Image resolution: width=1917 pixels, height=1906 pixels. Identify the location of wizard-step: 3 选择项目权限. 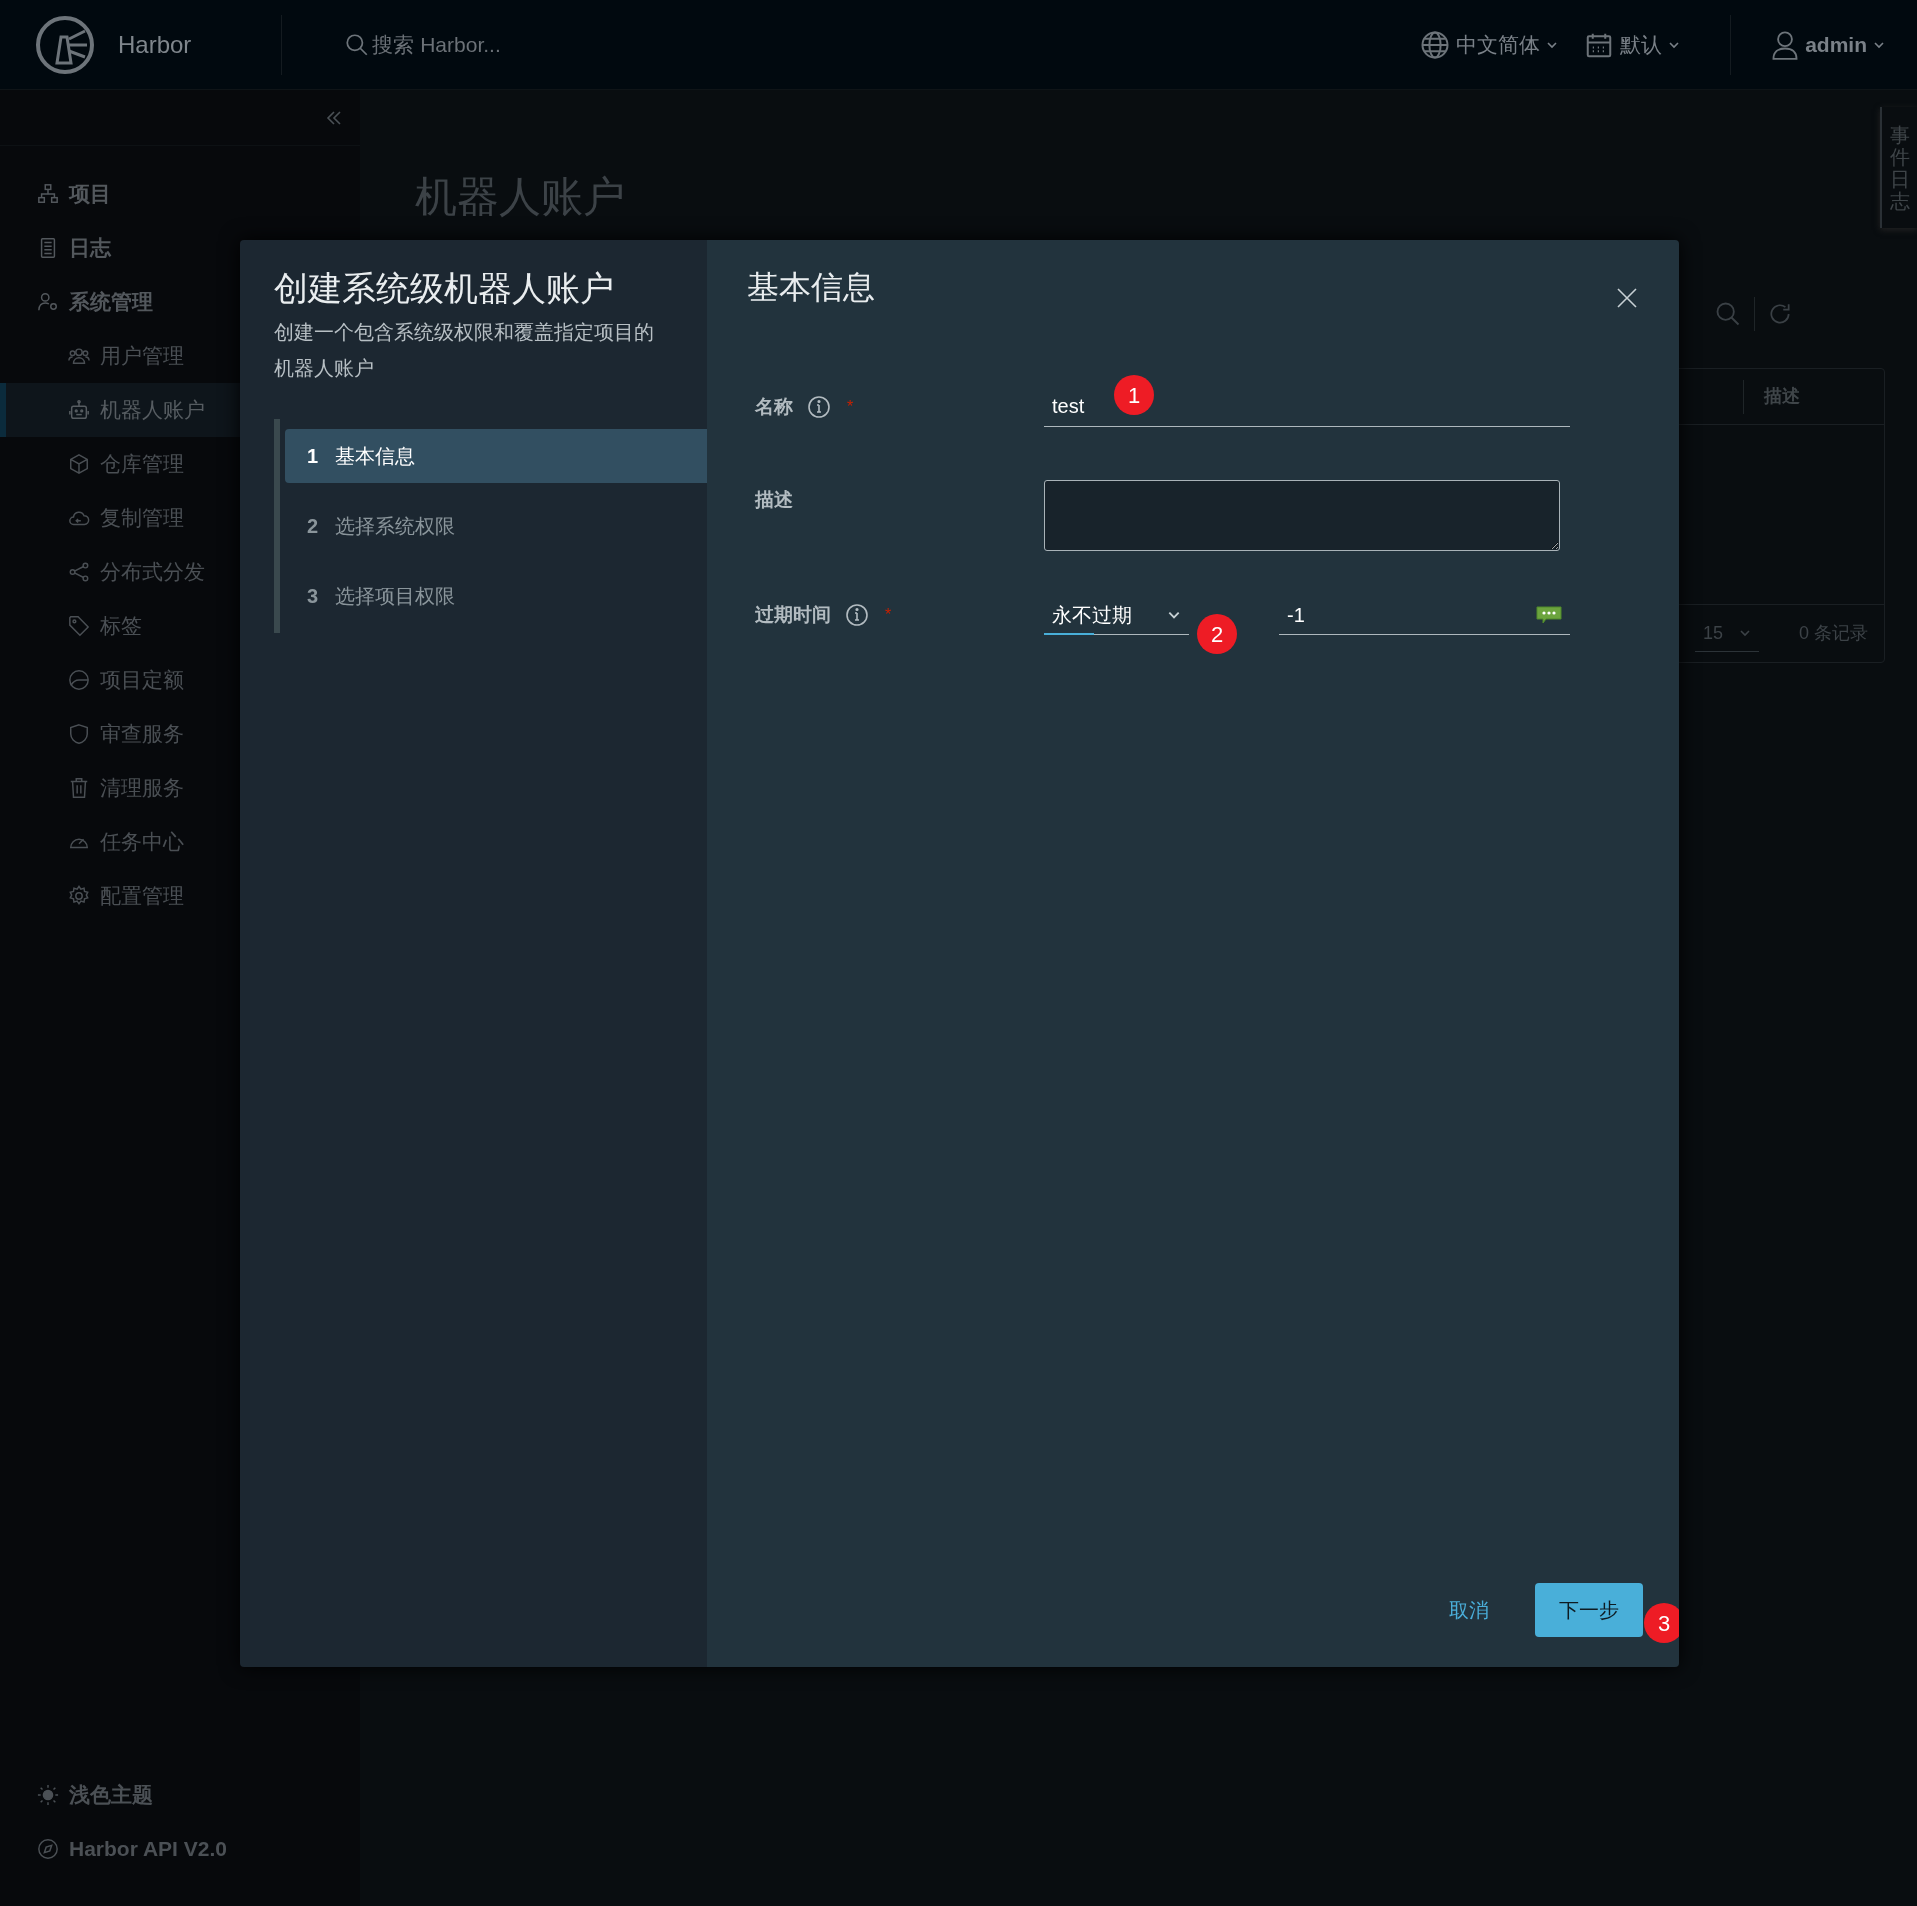
(496, 596).